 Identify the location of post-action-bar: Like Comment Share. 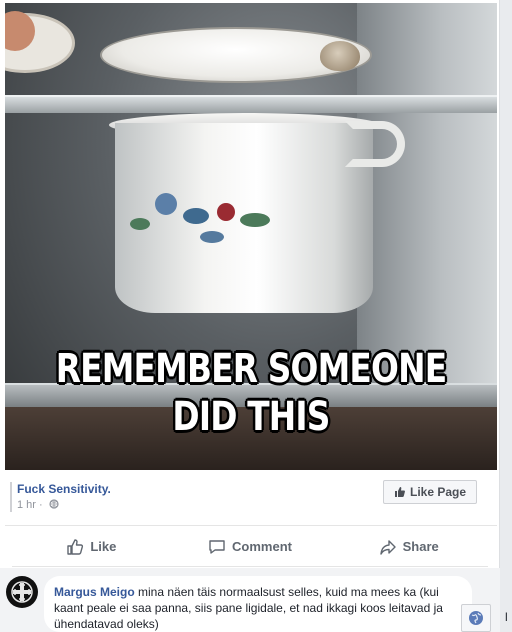
(250, 547).